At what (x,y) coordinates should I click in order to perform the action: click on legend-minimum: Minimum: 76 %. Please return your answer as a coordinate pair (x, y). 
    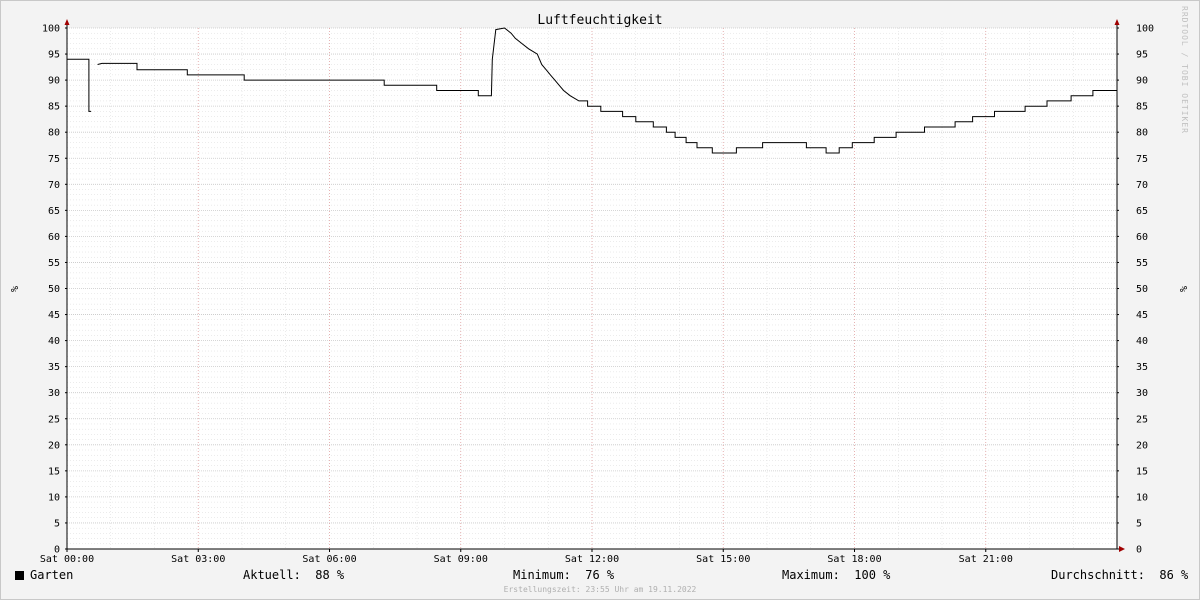
    Looking at the image, I should click on (563, 575).